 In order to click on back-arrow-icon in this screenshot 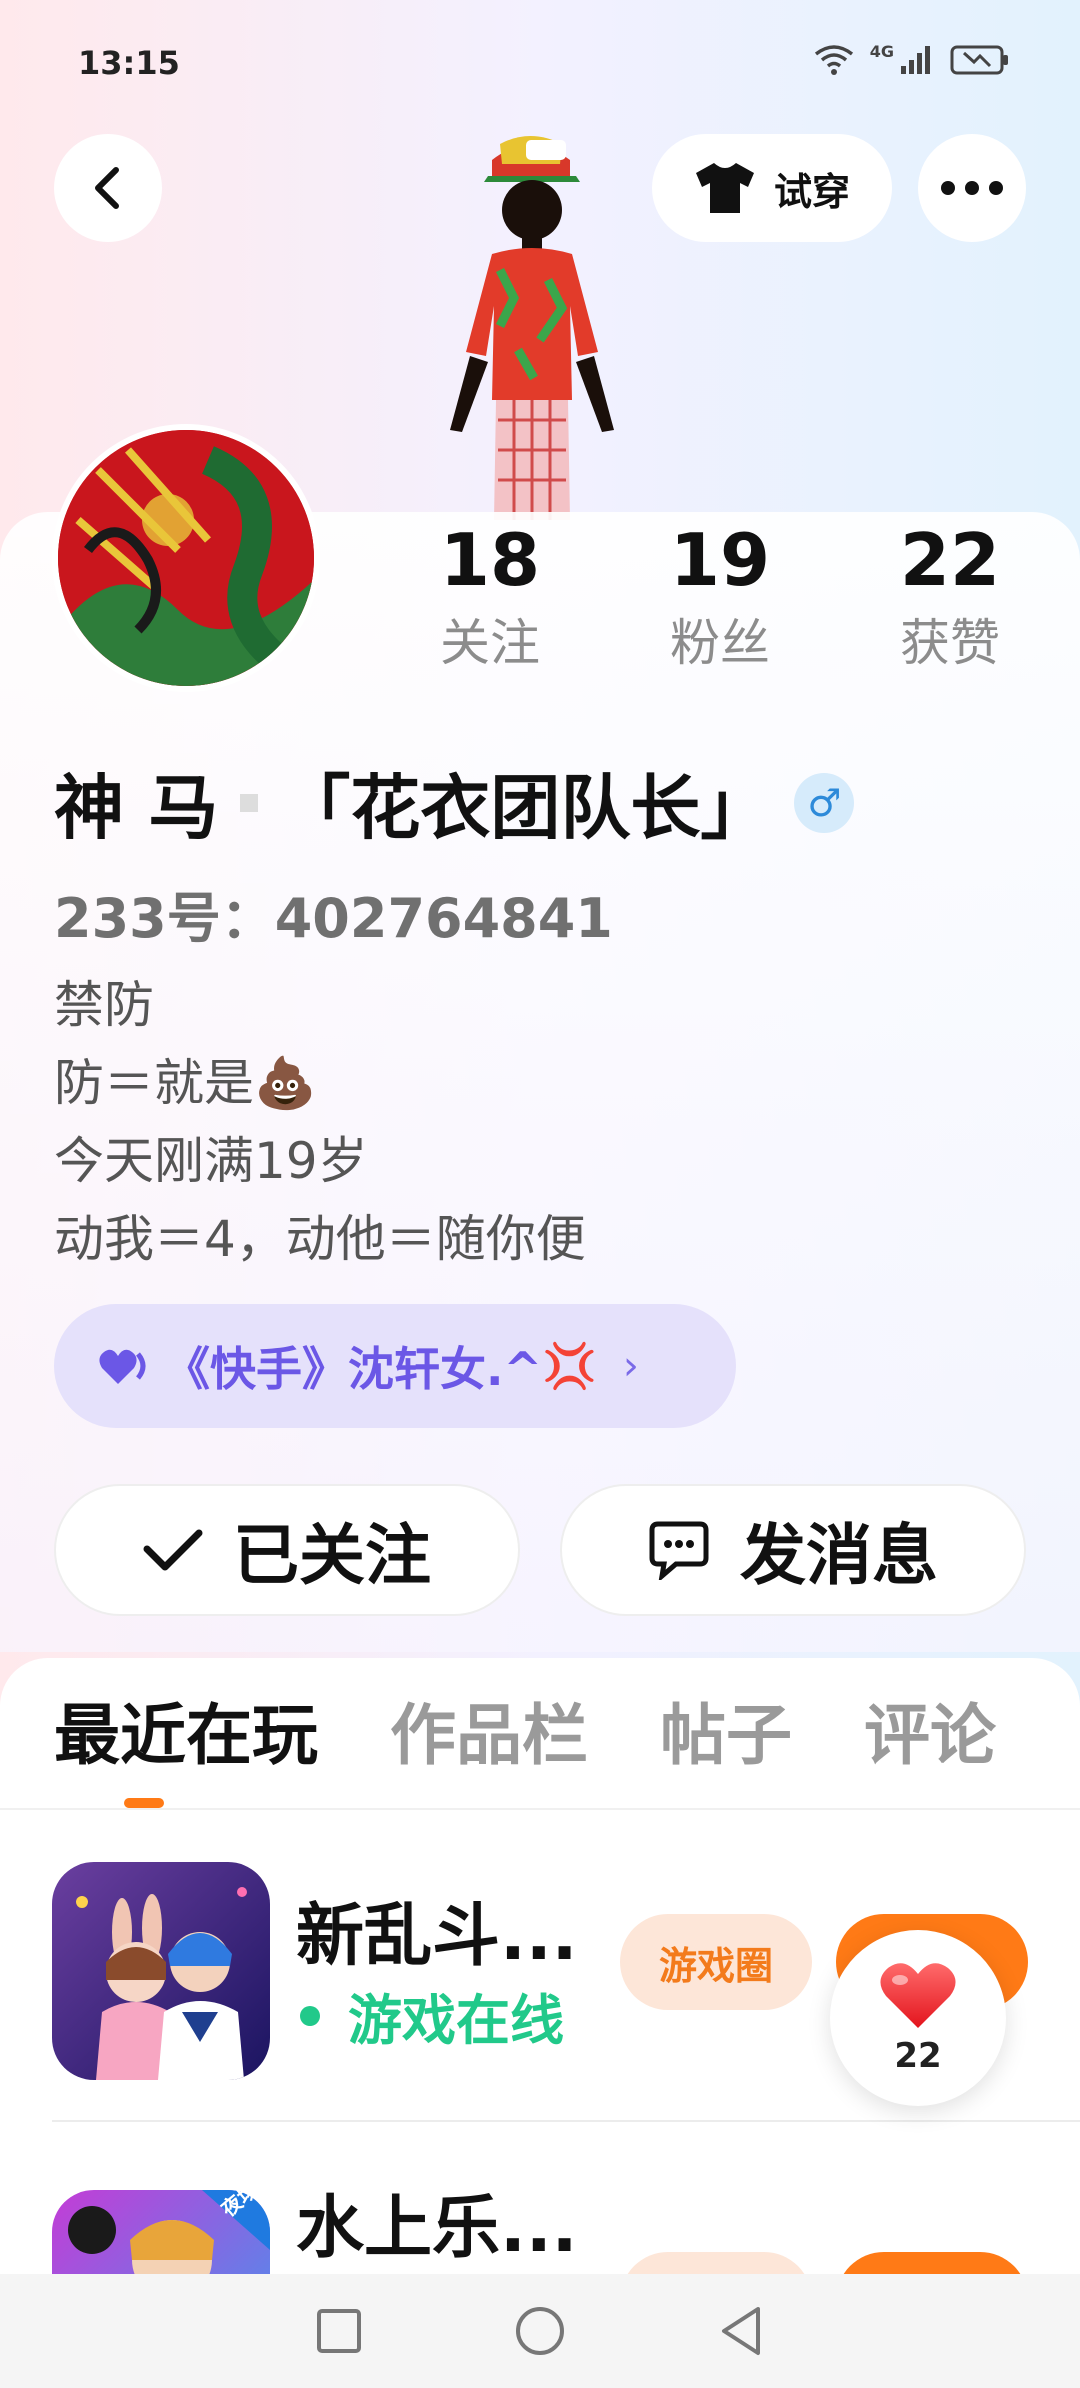, I will do `click(107, 188)`.